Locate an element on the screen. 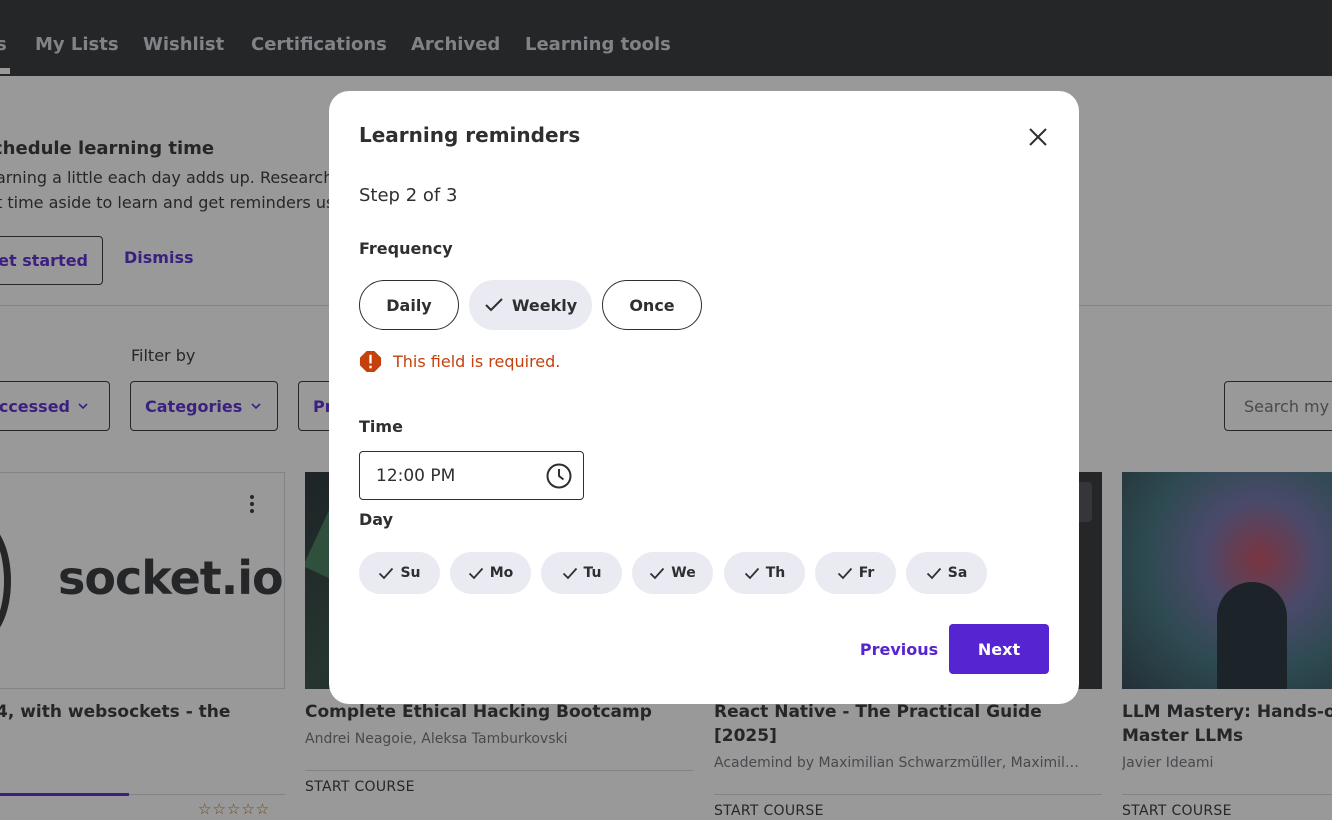 Image resolution: width=1332 pixels, height=820 pixels. time-value: 12:00 PM is located at coordinates (416, 475).